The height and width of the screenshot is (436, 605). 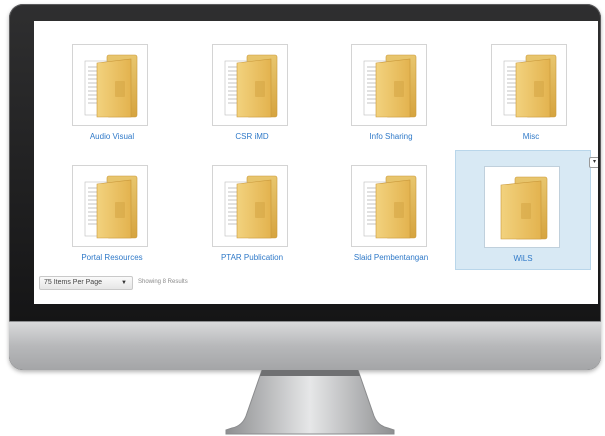 I want to click on folder-tile-wils: WiLS ▾, so click(x=526, y=210).